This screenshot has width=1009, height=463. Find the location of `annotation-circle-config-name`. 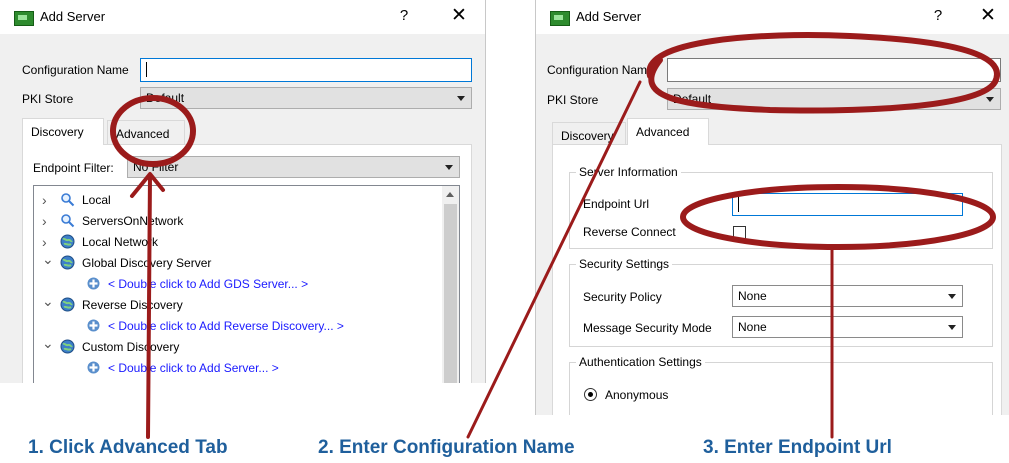

annotation-circle-config-name is located at coordinates (823, 73).